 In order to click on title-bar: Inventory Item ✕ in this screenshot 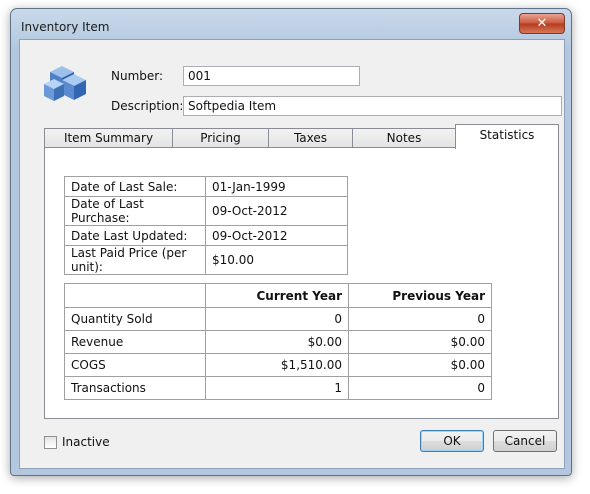, I will do `click(291, 24)`.